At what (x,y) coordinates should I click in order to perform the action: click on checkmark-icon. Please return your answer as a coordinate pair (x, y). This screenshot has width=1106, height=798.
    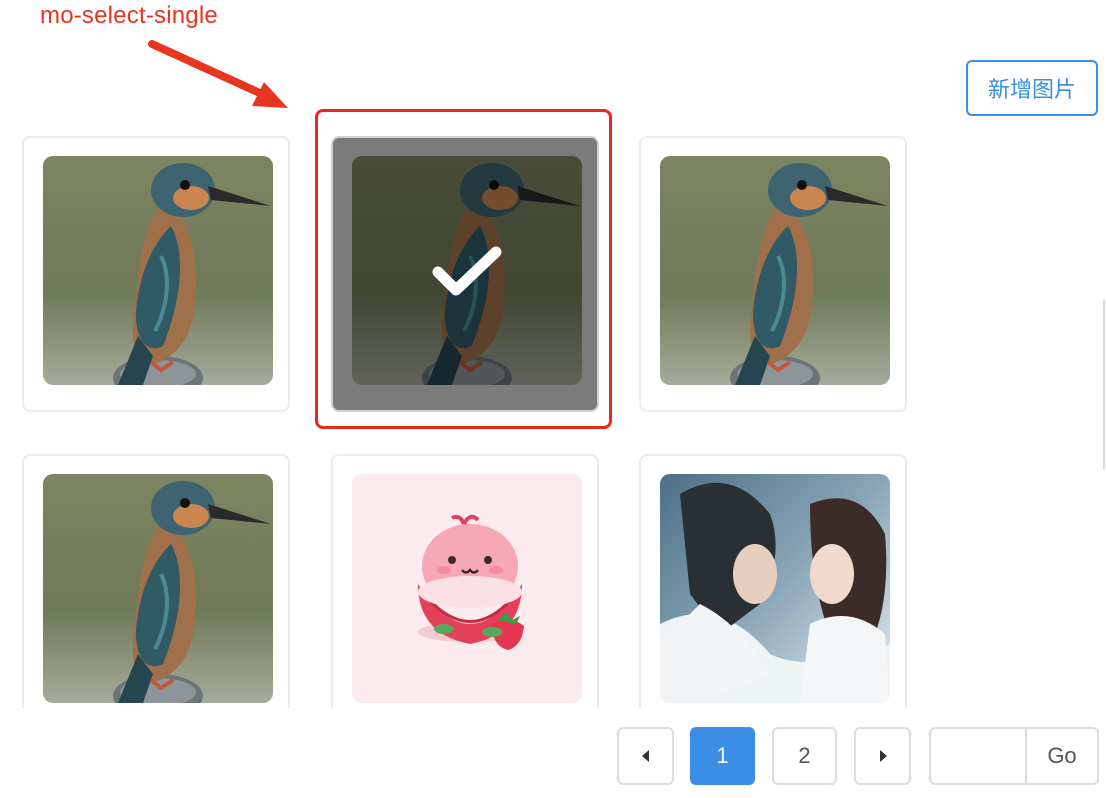
    Looking at the image, I should click on (467, 270).